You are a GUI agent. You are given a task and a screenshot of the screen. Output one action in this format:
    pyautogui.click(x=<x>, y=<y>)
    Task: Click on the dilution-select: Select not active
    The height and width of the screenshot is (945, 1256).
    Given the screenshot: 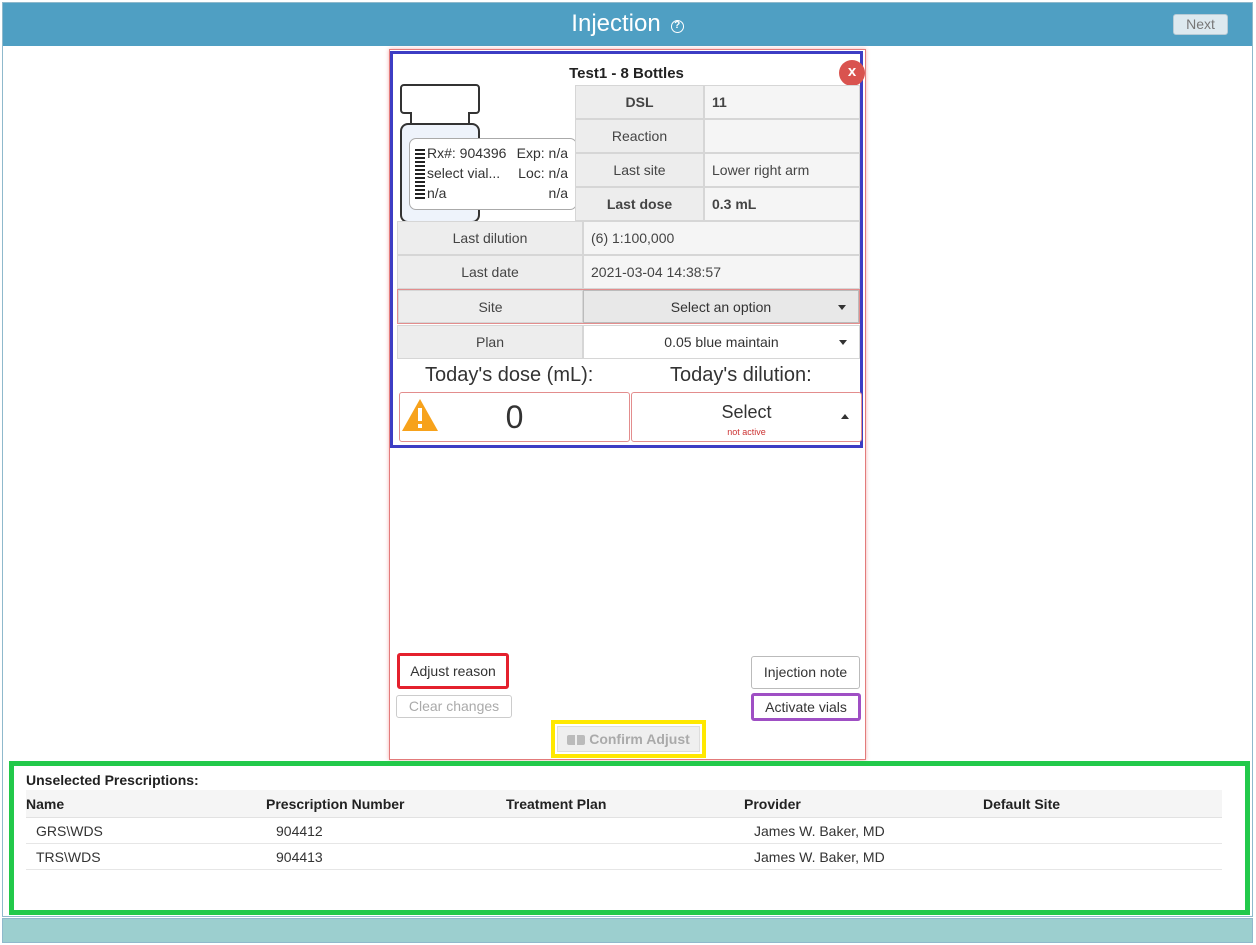 What is the action you would take?
    pyautogui.click(x=746, y=417)
    